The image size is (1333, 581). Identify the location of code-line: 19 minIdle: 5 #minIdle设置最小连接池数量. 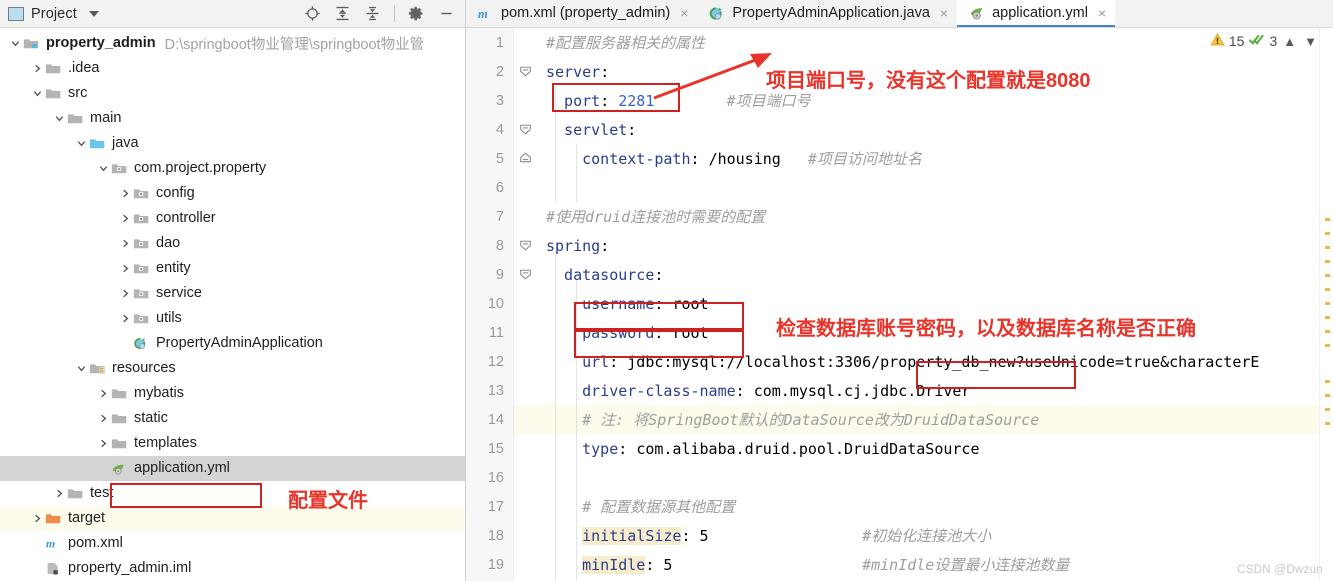
(892, 564).